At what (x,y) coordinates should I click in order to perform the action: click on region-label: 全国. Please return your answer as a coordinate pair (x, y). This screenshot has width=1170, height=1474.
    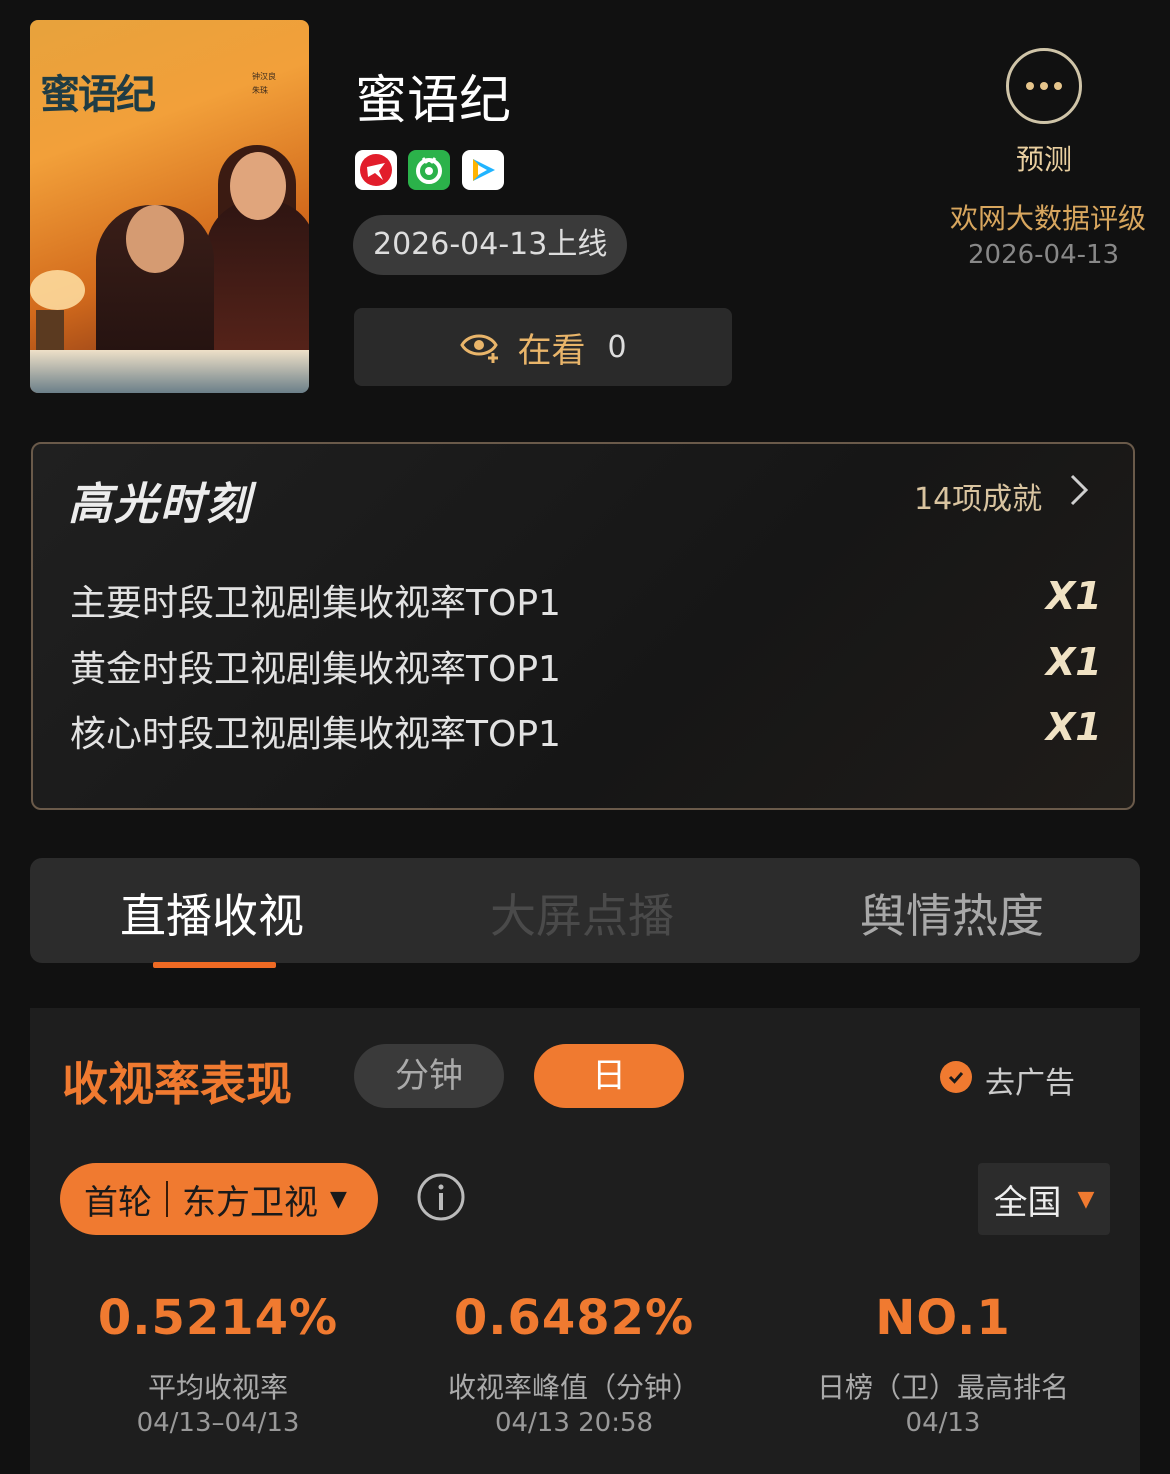
    Looking at the image, I should click on (1027, 1202).